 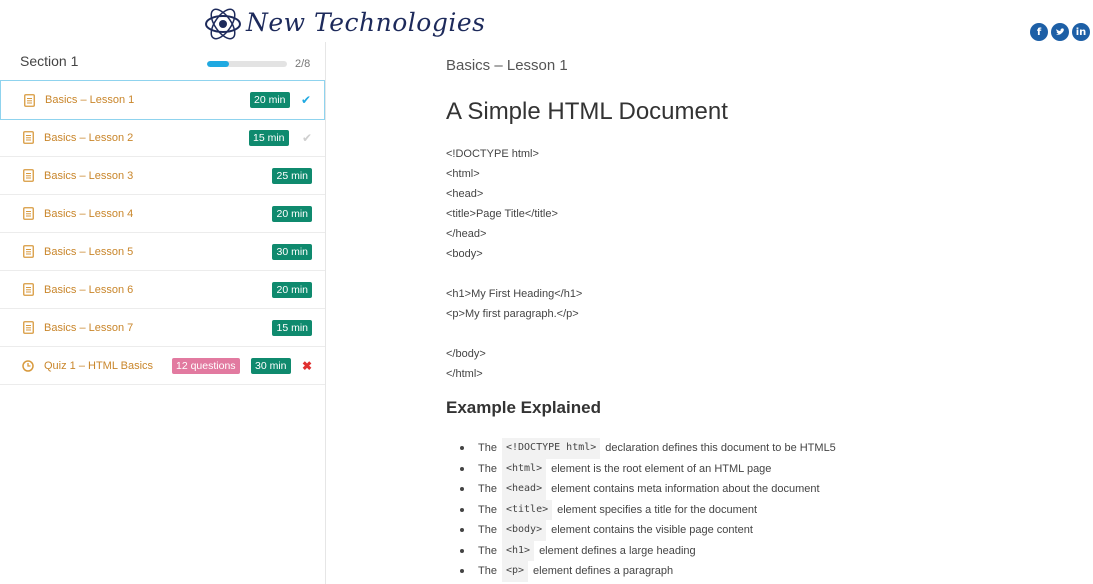 What do you see at coordinates (512, 314) in the screenshot?
I see `code-line: <p>My first paragraph.</p>` at bounding box center [512, 314].